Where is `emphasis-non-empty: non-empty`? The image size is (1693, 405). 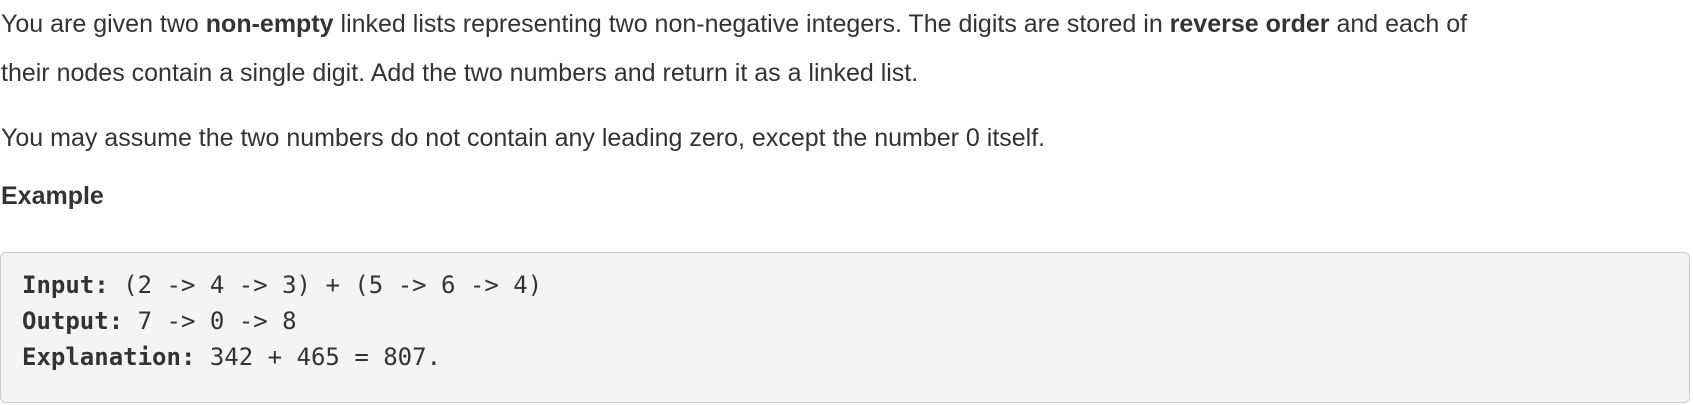
emphasis-non-empty: non-empty is located at coordinates (269, 24).